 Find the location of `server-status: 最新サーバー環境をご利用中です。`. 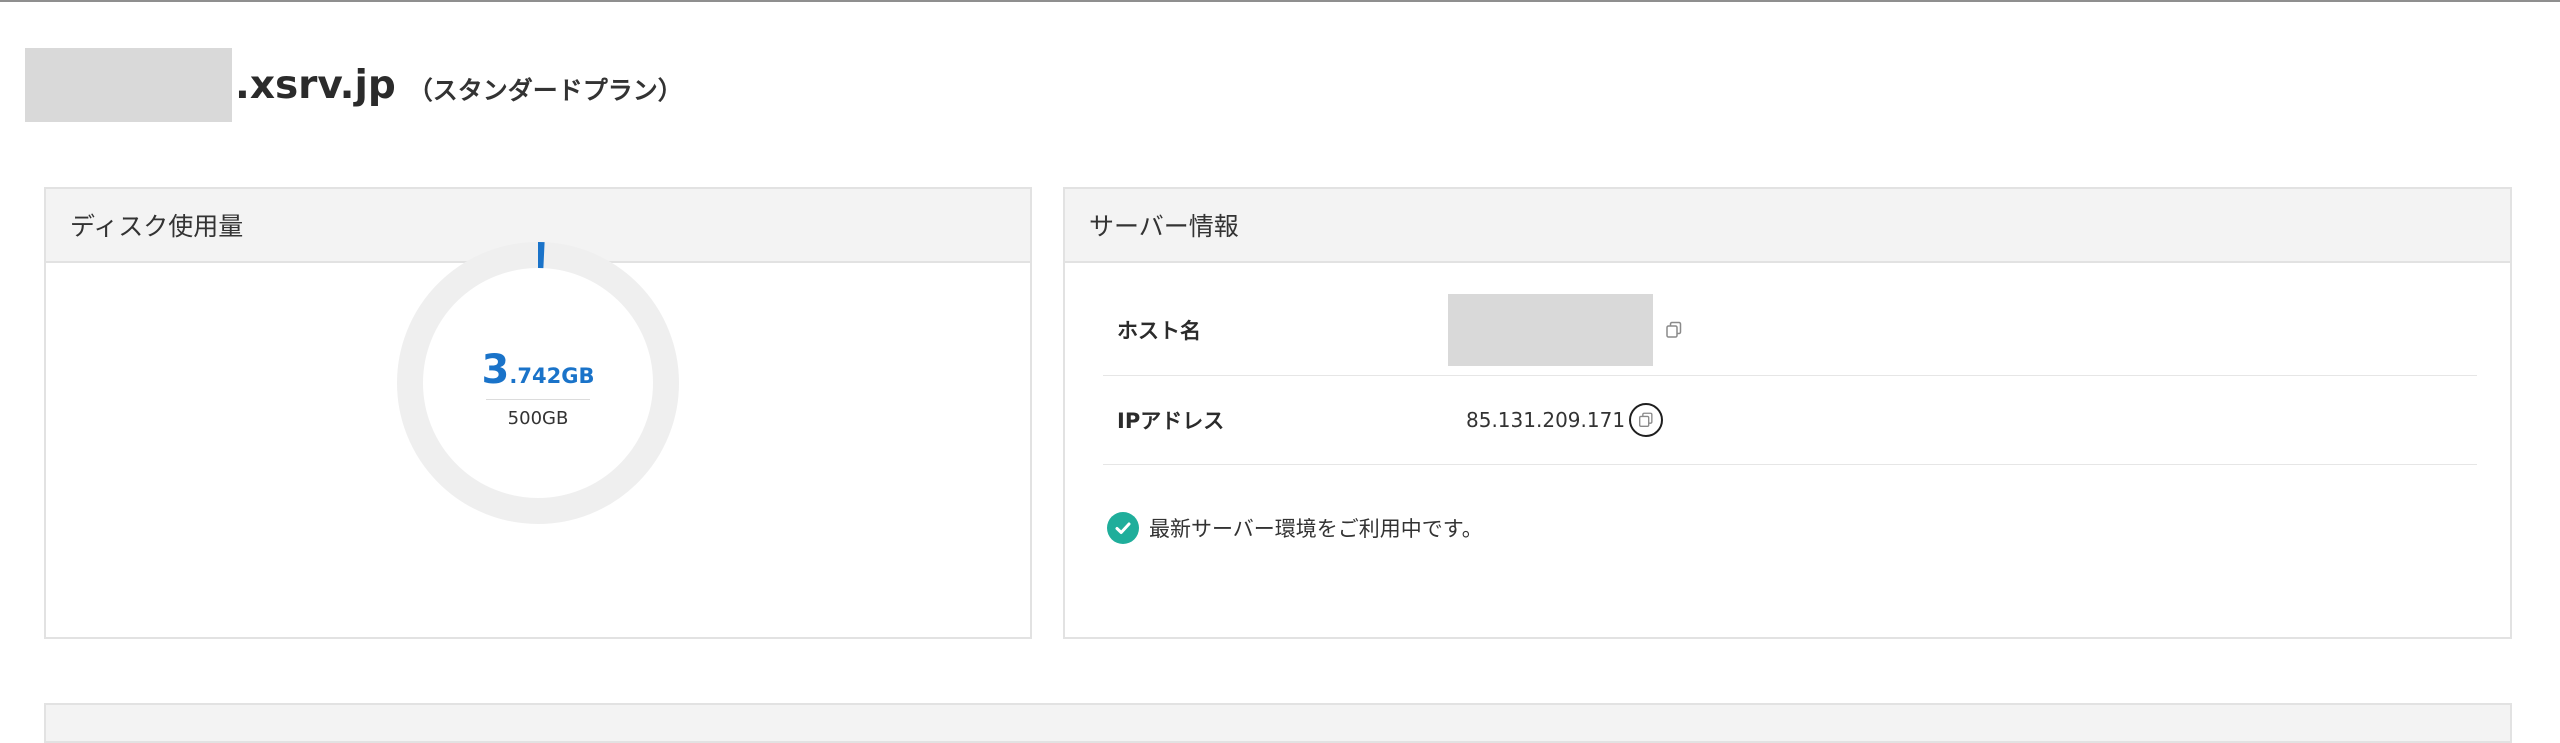

server-status: 最新サーバー環境をご利用中です。 is located at coordinates (1295, 528).